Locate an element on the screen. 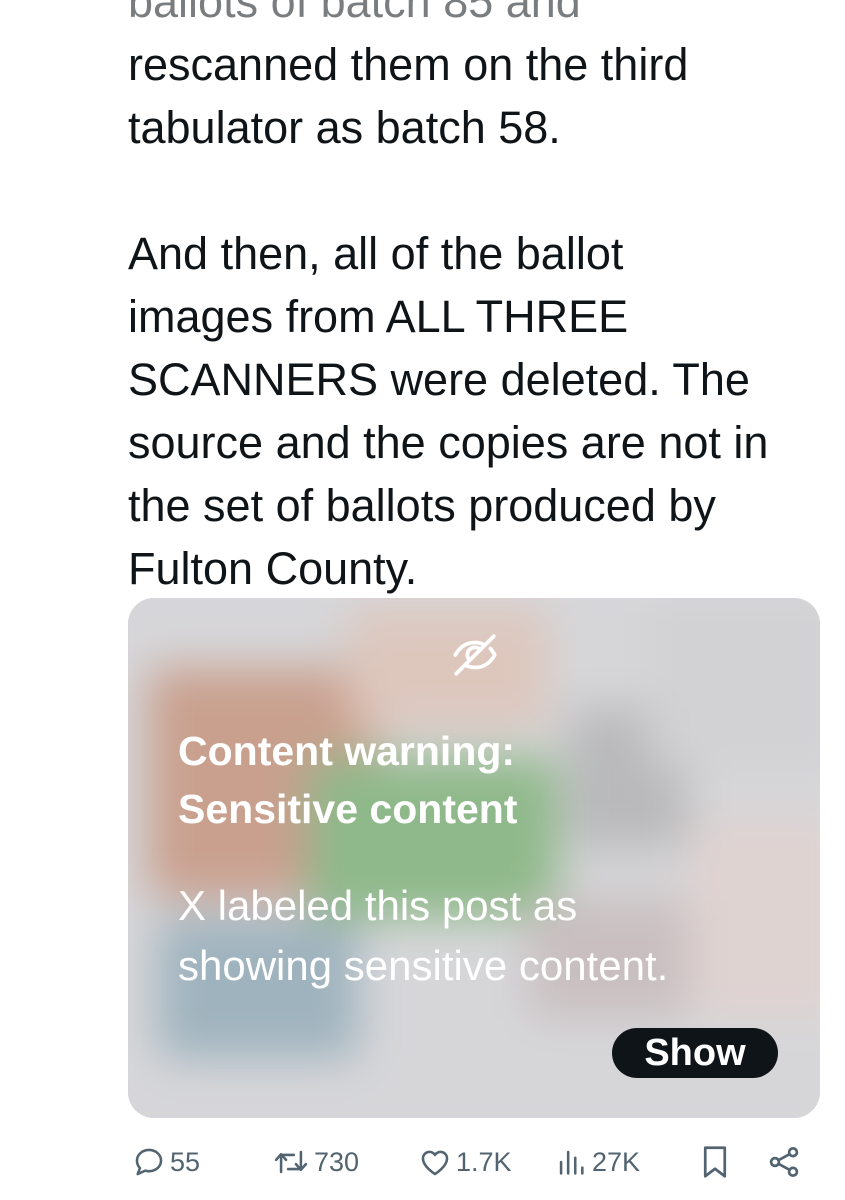  bookmark-button is located at coordinates (715, 1162).